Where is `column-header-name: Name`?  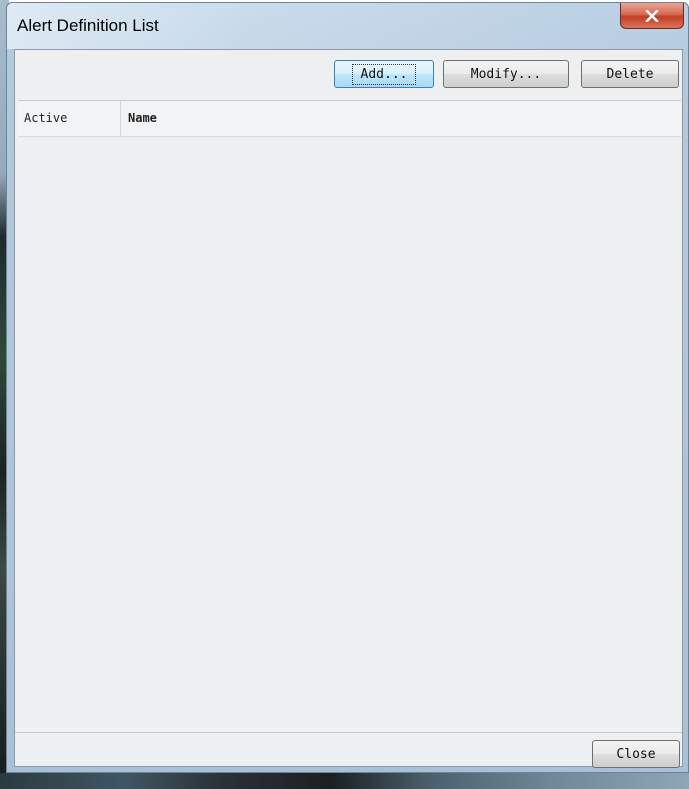
column-header-name: Name is located at coordinates (271, 118).